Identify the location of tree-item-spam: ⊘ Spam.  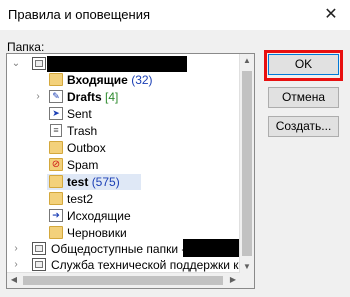
(123, 165).